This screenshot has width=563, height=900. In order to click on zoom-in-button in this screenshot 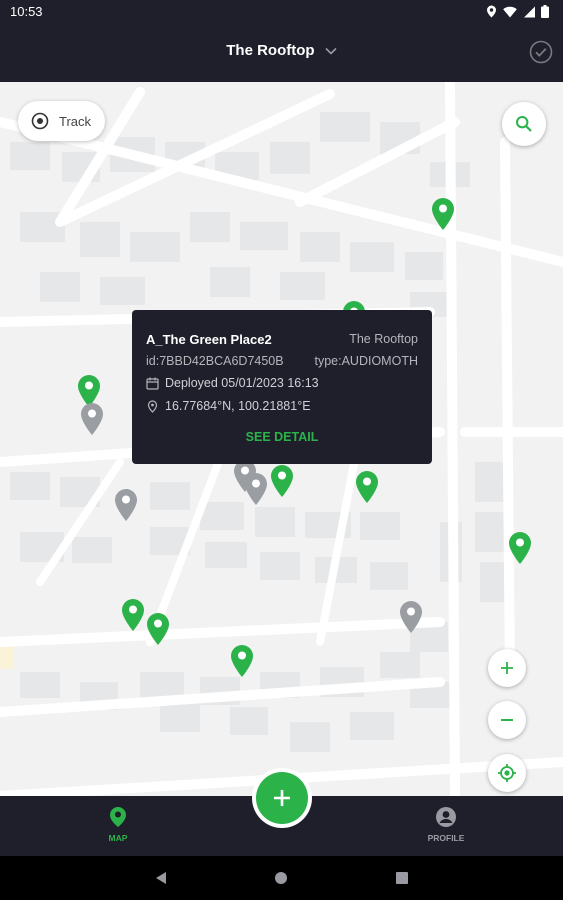, I will do `click(507, 668)`.